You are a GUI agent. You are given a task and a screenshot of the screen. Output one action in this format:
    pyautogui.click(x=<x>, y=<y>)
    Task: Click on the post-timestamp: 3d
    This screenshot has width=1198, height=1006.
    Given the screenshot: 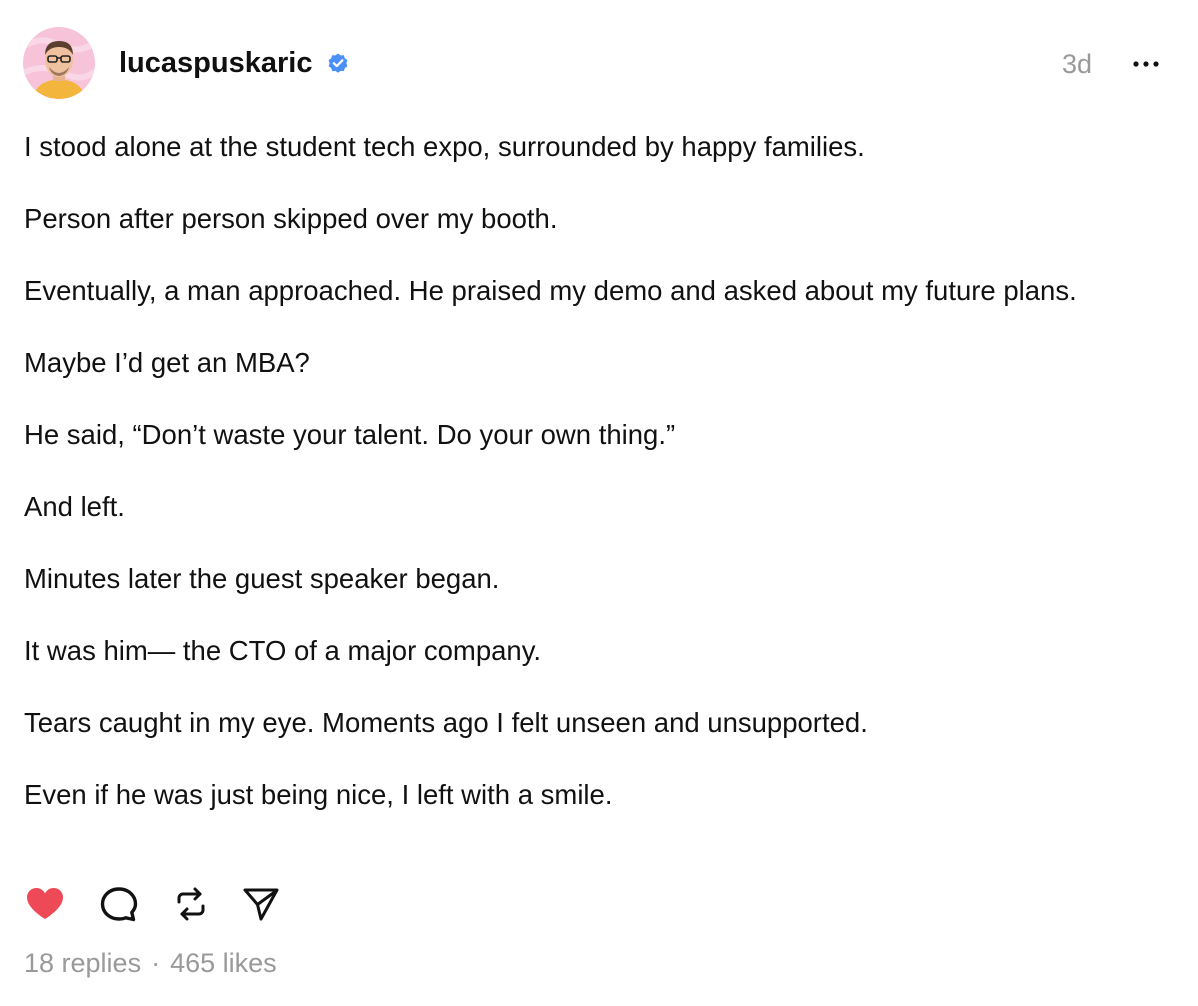 What is the action you would take?
    pyautogui.click(x=1077, y=64)
    